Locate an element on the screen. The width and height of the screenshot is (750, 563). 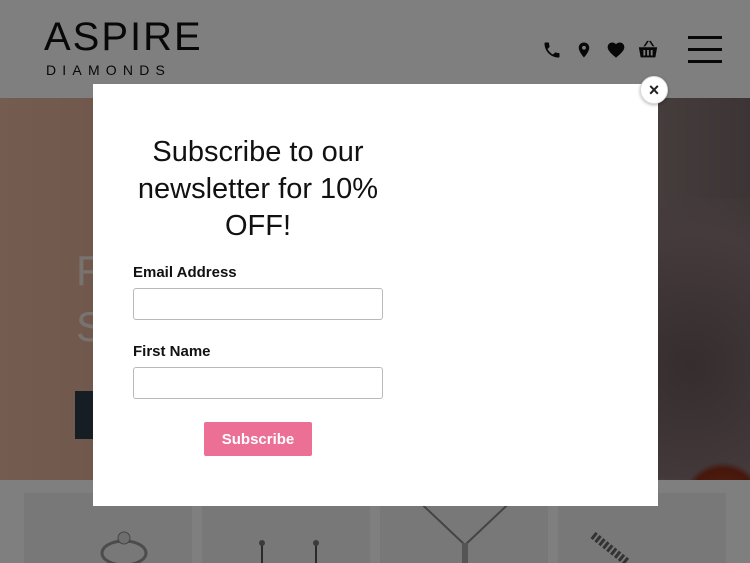
close-icon: × is located at coordinates (654, 90).